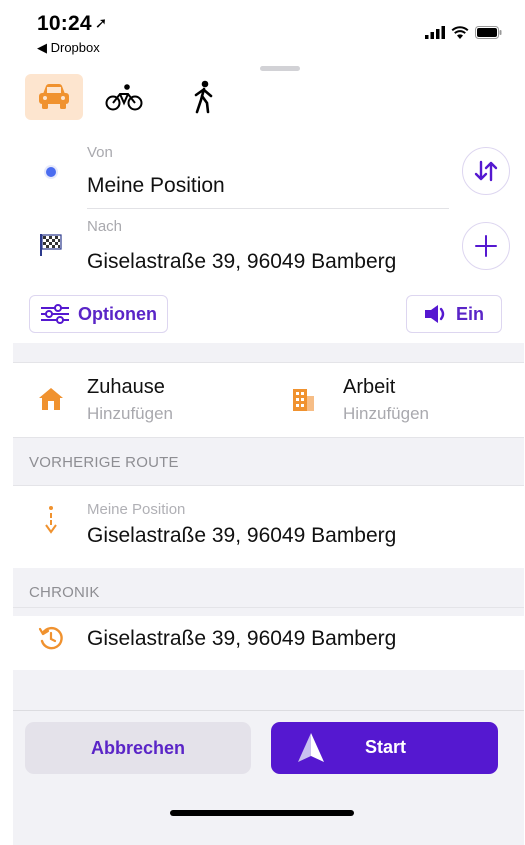 This screenshot has height=845, width=525. I want to click on route-down-arrow-icon, so click(51, 520).